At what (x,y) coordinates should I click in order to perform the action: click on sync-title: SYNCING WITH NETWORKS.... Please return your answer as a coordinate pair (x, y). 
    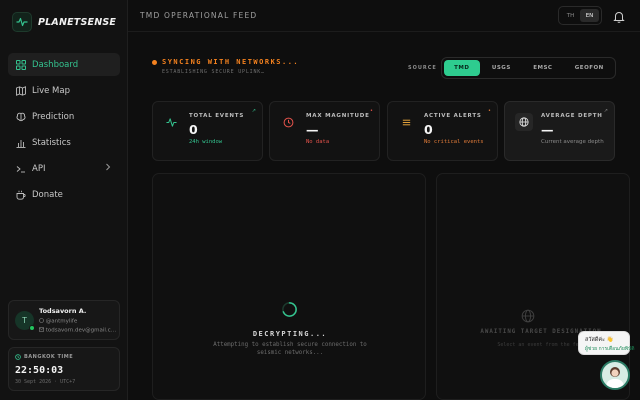
    Looking at the image, I should click on (231, 62).